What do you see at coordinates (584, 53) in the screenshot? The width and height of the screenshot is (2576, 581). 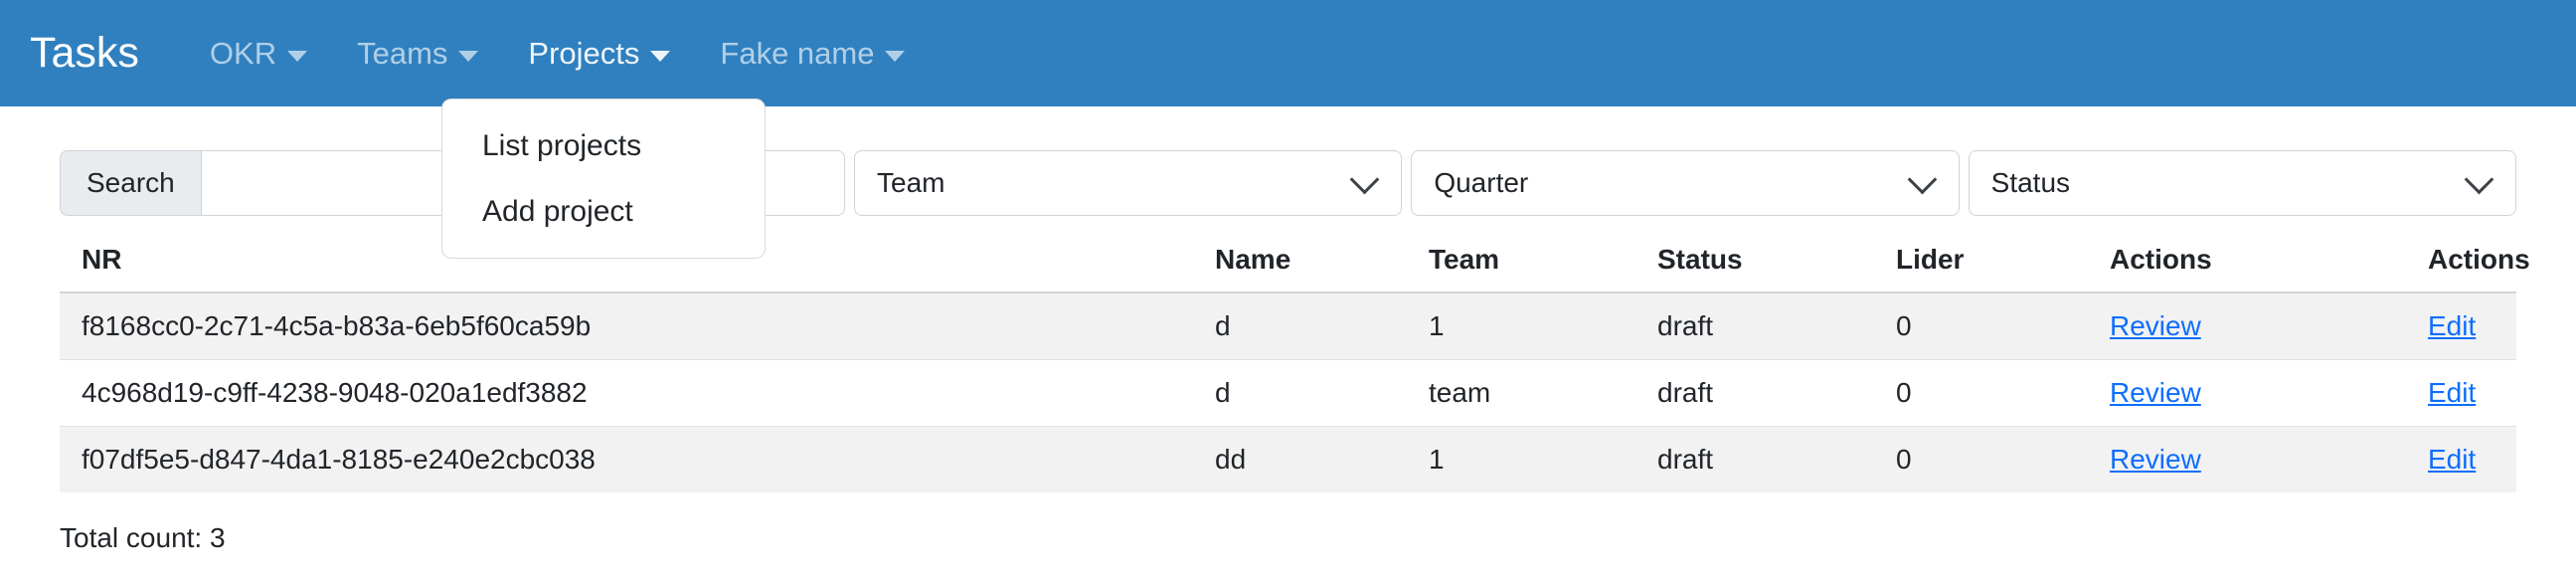 I see `nav-item-label: Projects` at bounding box center [584, 53].